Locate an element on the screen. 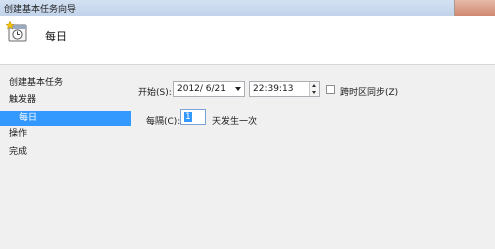 The width and height of the screenshot is (495, 249). sync-timezone-checkbox is located at coordinates (330, 89).